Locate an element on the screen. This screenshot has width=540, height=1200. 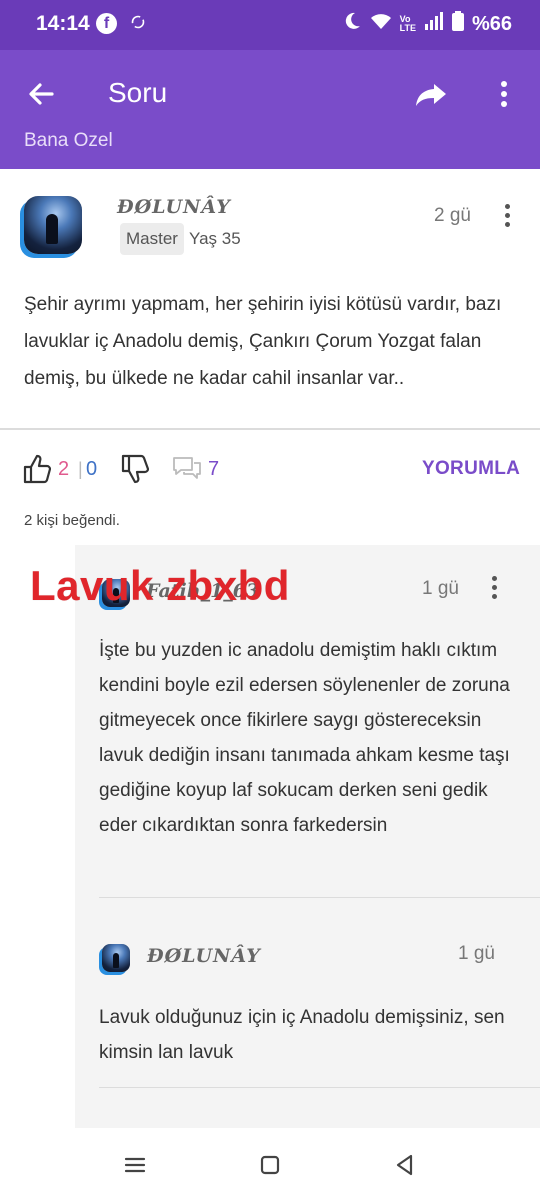
thumbs-down-icon is located at coordinates (135, 471).